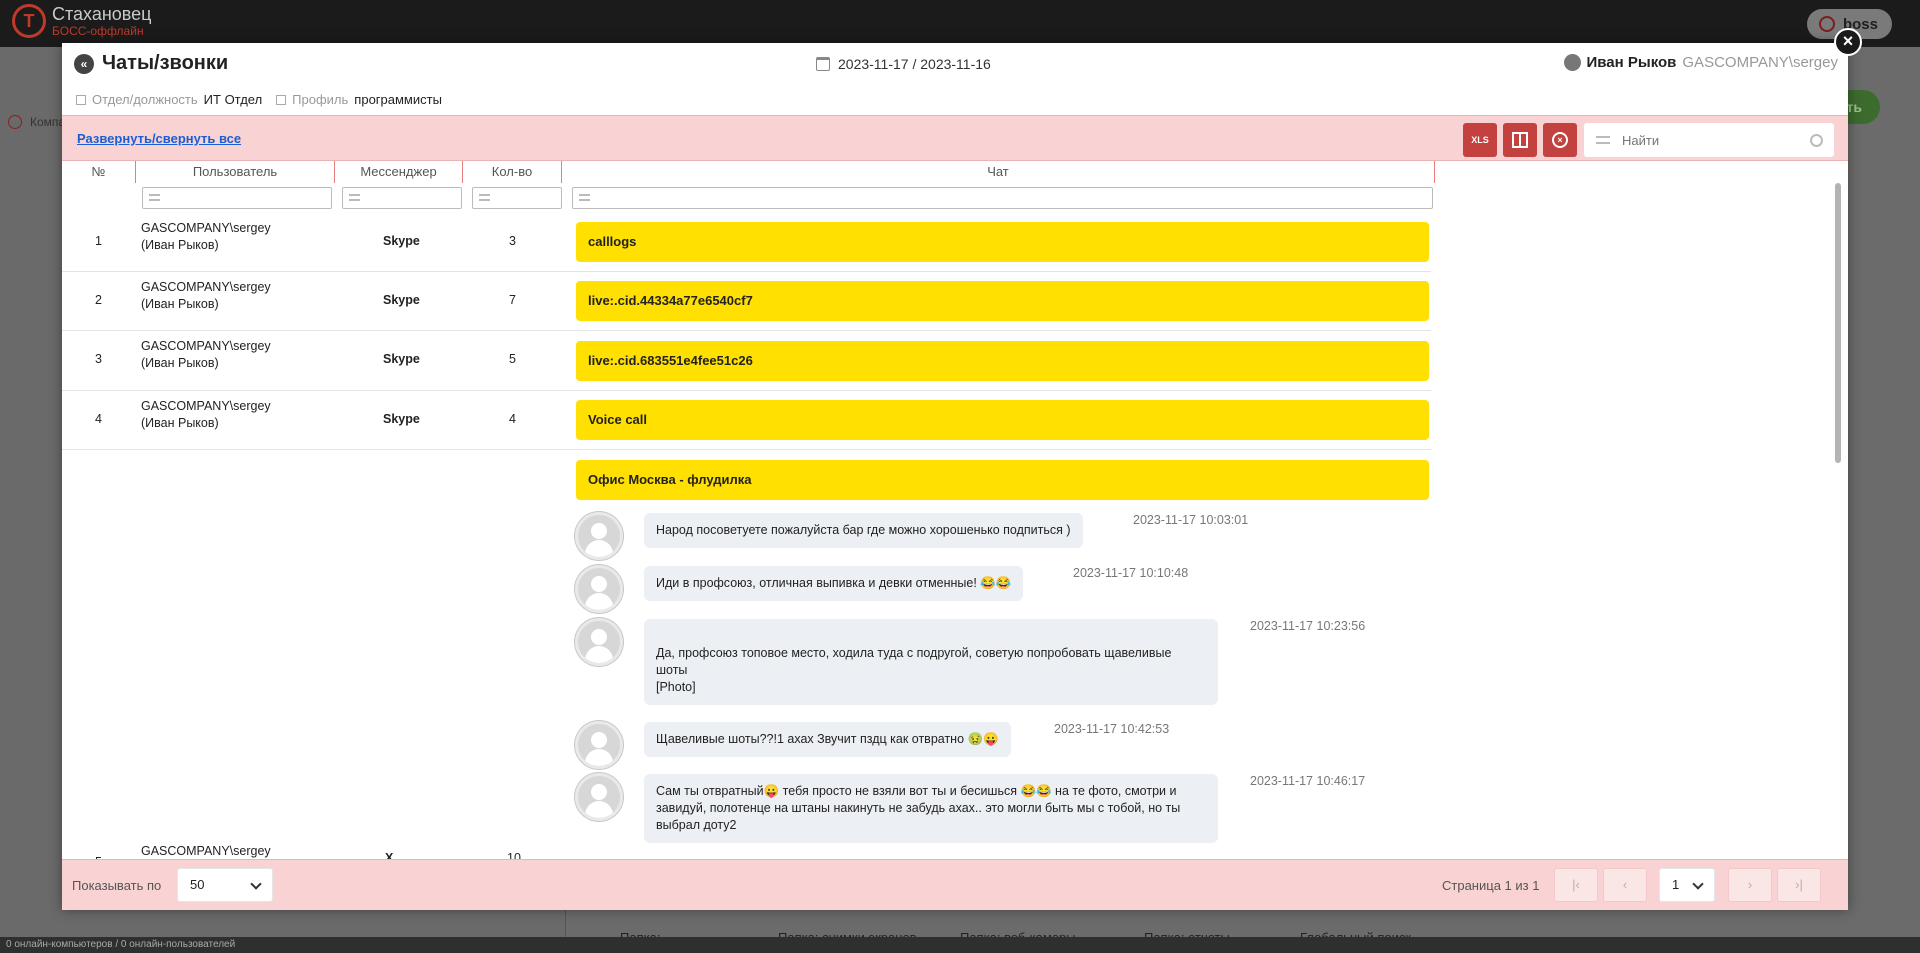  I want to click on page-info: Страница 1 из 1, so click(1491, 885).